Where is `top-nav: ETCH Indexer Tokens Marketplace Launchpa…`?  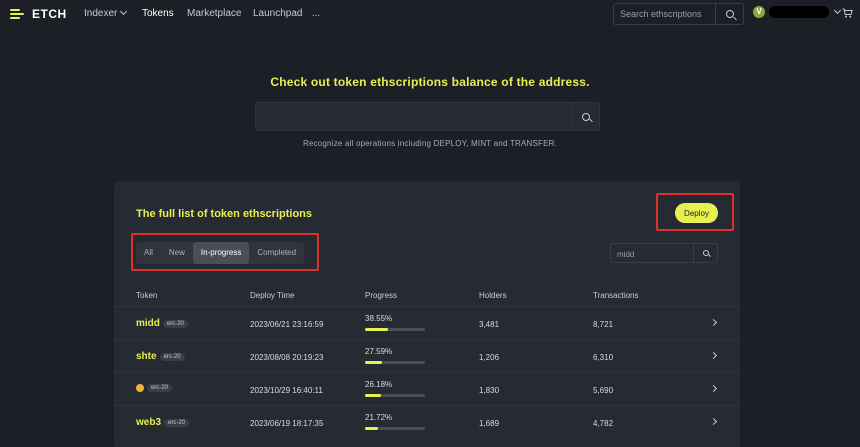 top-nav: ETCH Indexer Tokens Marketplace Launchpa… is located at coordinates (430, 14).